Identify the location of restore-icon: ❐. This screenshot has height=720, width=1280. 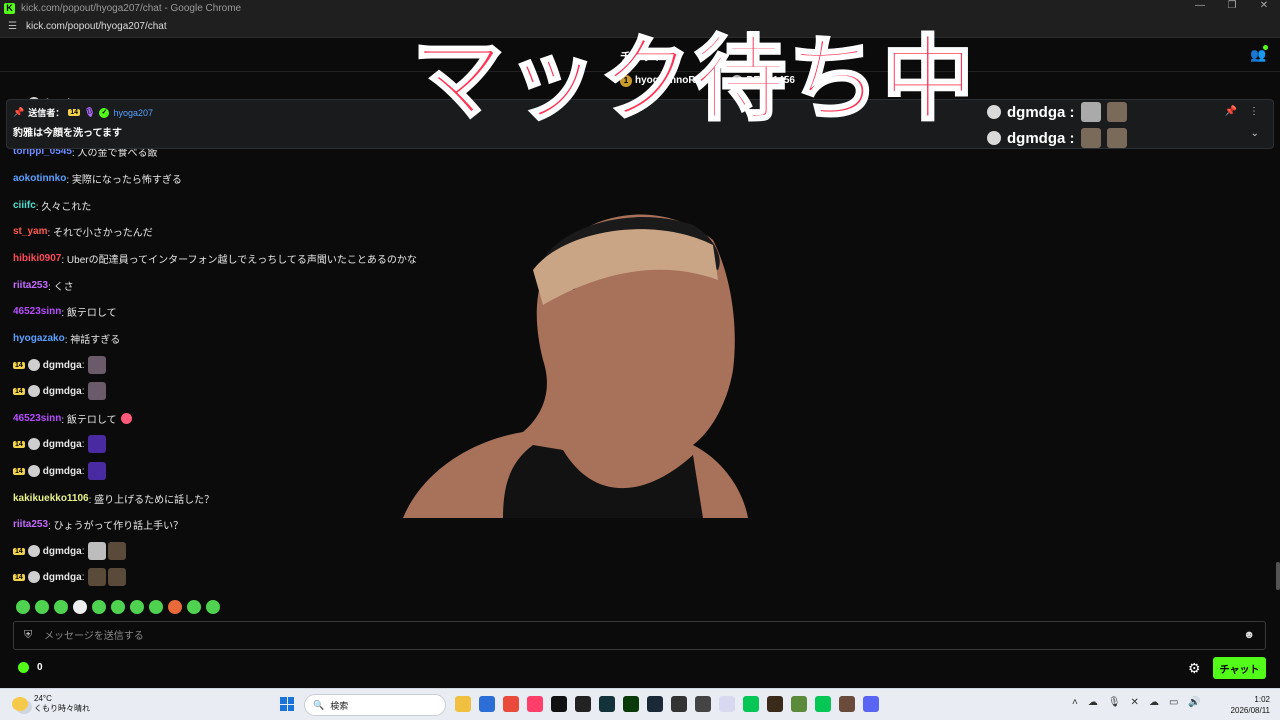
(1232, 5).